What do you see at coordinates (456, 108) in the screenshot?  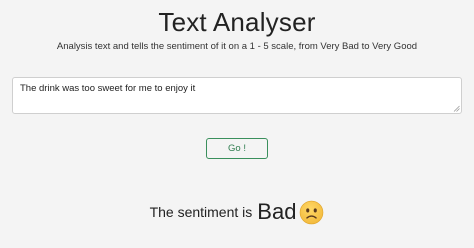 I see `resize-grip-icon` at bounding box center [456, 108].